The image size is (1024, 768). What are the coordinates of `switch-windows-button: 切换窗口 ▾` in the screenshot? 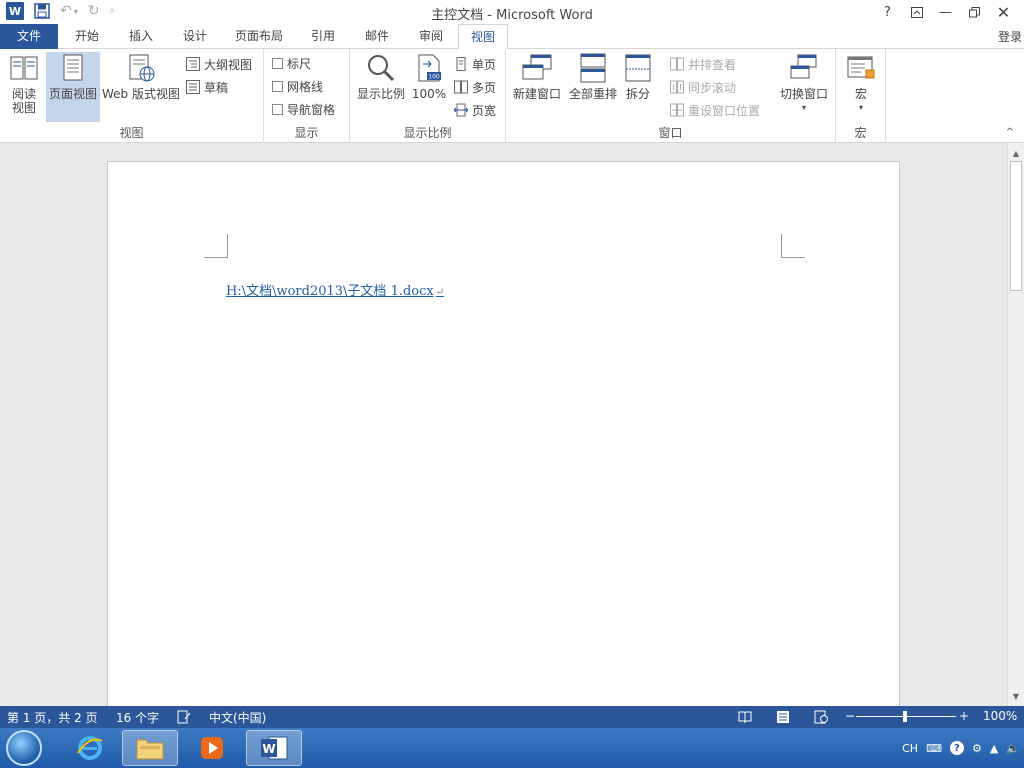 It's located at (804, 87).